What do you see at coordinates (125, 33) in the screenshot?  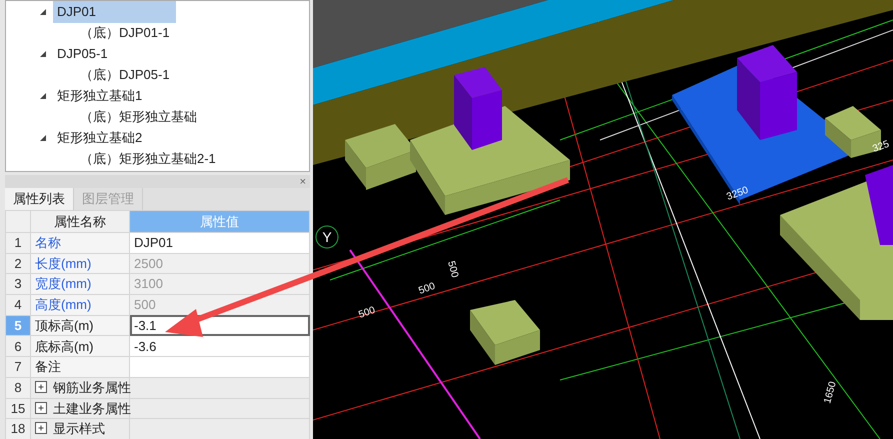 I see `tree-item: （底）DJP01-1` at bounding box center [125, 33].